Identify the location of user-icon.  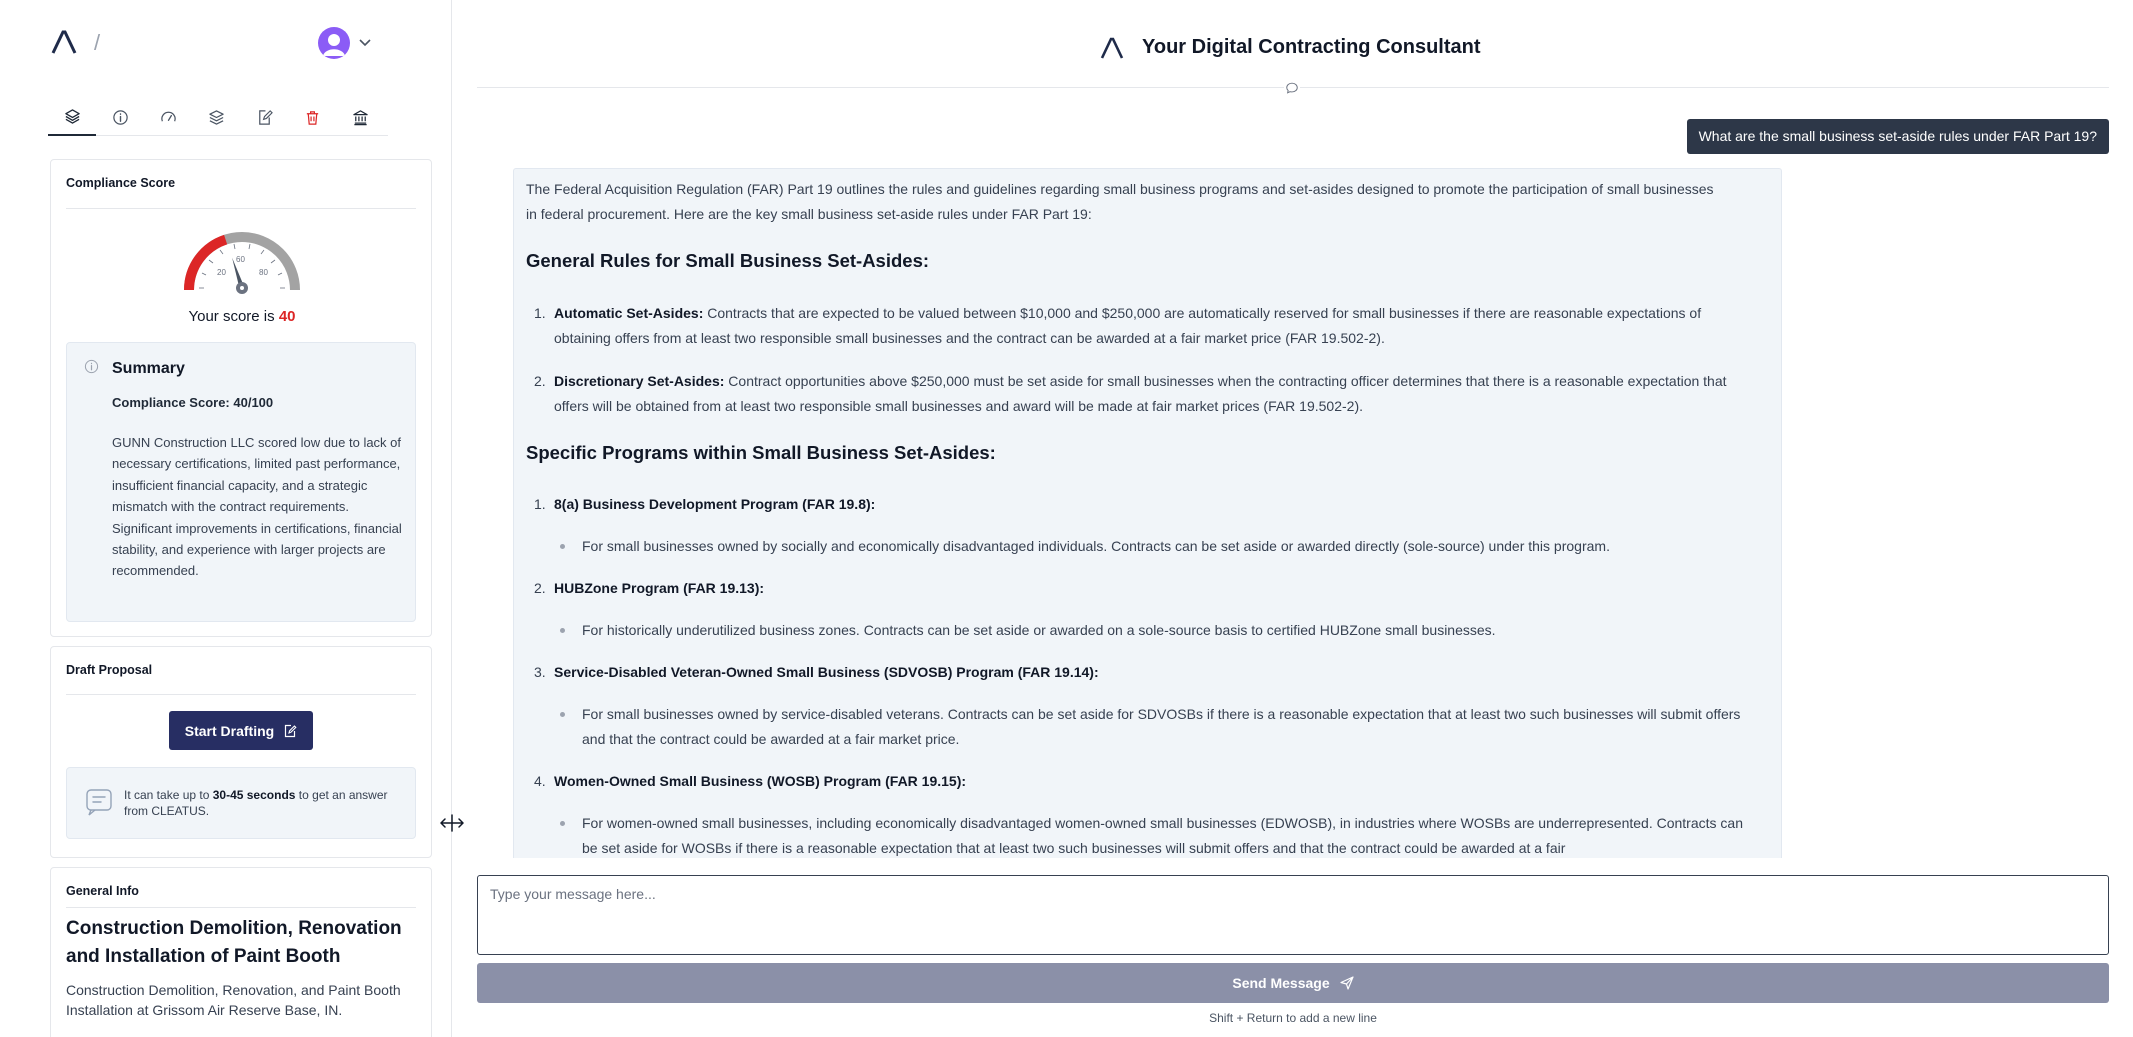
(334, 45).